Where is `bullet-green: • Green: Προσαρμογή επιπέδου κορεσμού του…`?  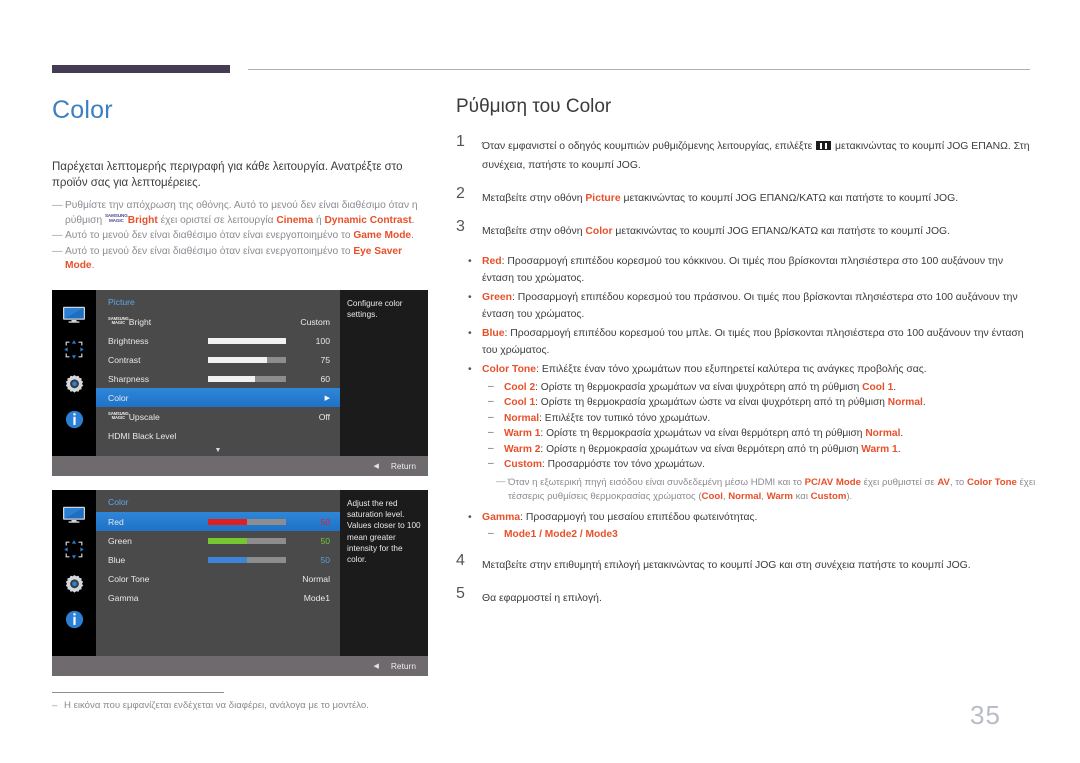 bullet-green: • Green: Προσαρμογή επιπέδου κορεσμού του… is located at coordinates (746, 306).